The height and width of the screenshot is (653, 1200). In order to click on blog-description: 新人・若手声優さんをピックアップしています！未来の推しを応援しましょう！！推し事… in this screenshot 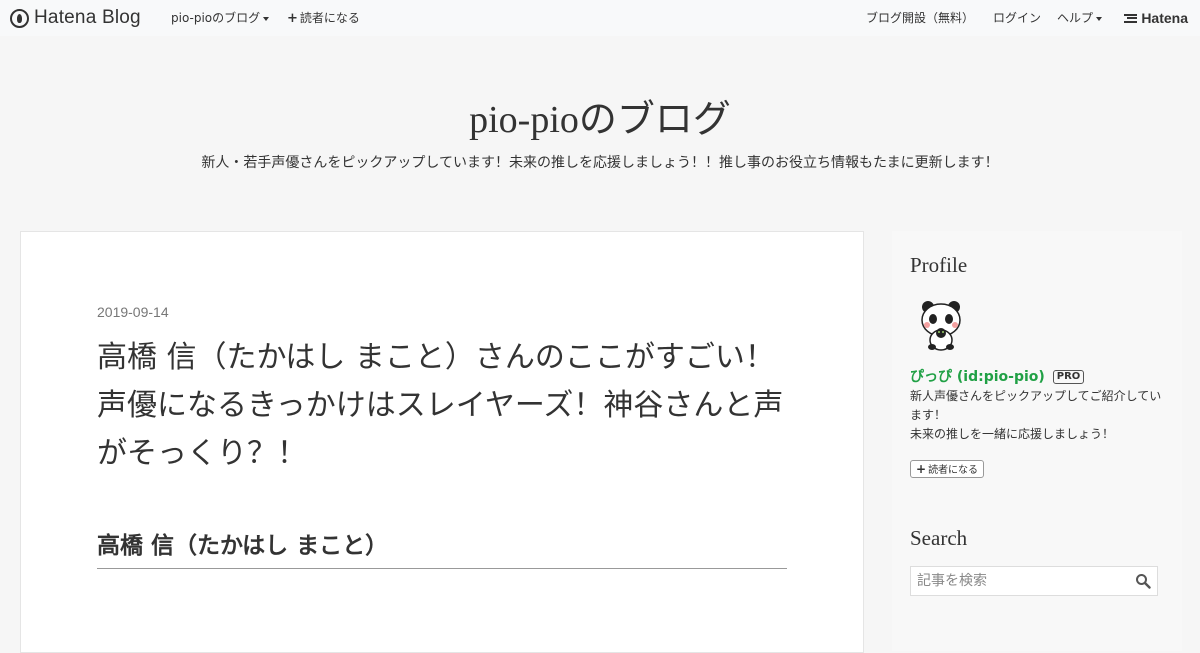, I will do `click(600, 163)`.